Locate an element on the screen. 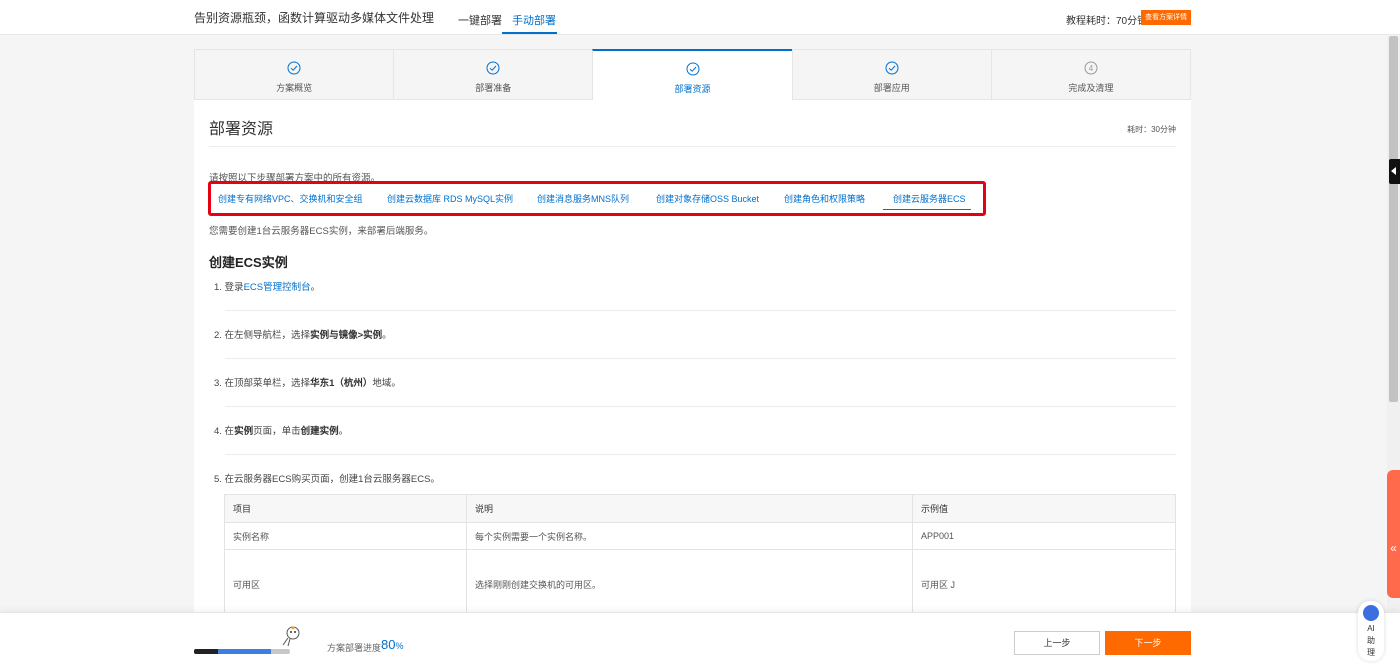  step-finish-cleanup: 4 完成及清理 is located at coordinates (1091, 74).